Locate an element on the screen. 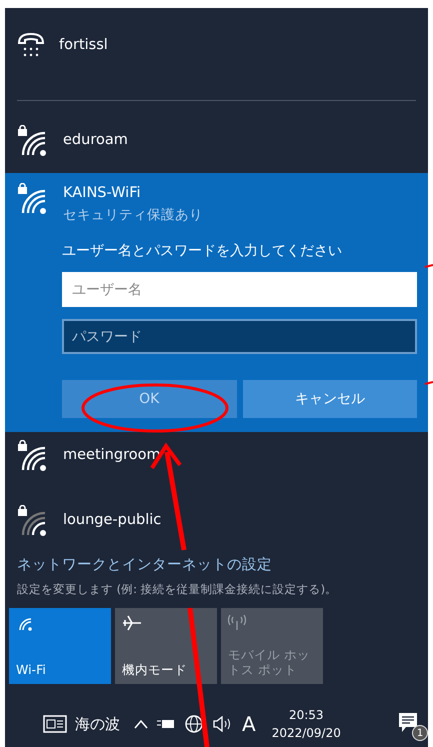 The width and height of the screenshot is (433, 747). clock: 20:53 2022/09/20 is located at coordinates (306, 724).